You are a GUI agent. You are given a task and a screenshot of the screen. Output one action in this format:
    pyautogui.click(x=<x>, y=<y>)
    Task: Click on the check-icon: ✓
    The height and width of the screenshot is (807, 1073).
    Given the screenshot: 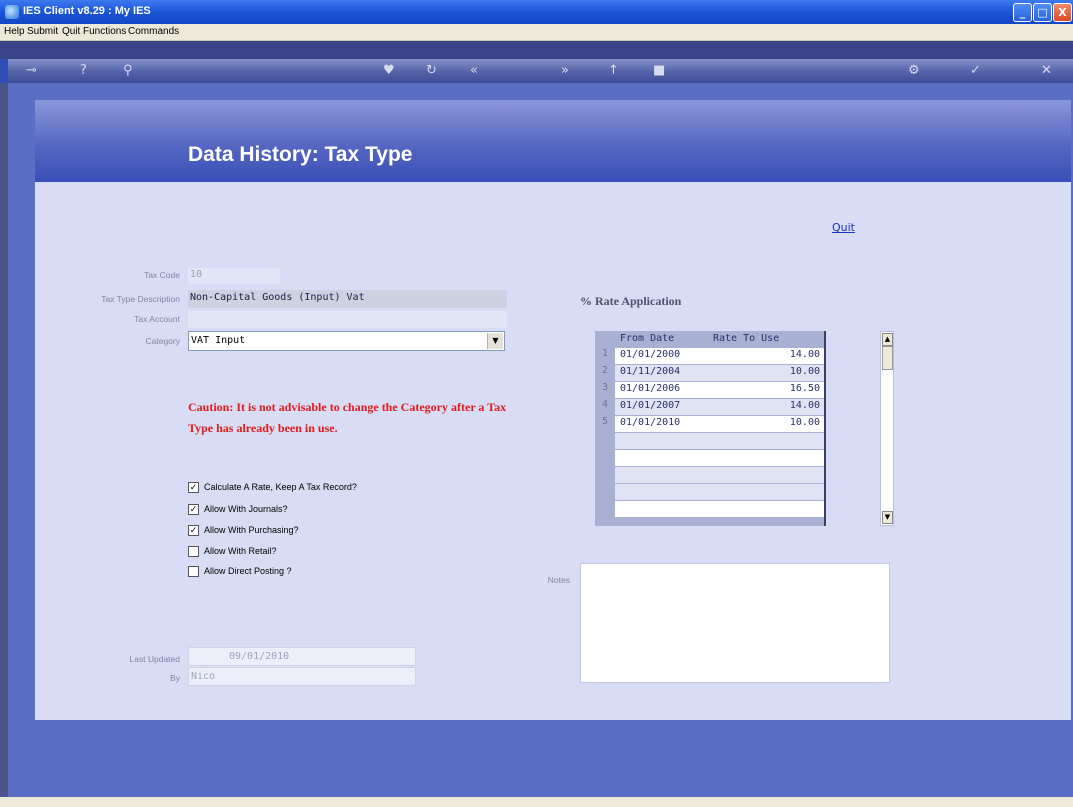 What is the action you would take?
    pyautogui.click(x=975, y=70)
    